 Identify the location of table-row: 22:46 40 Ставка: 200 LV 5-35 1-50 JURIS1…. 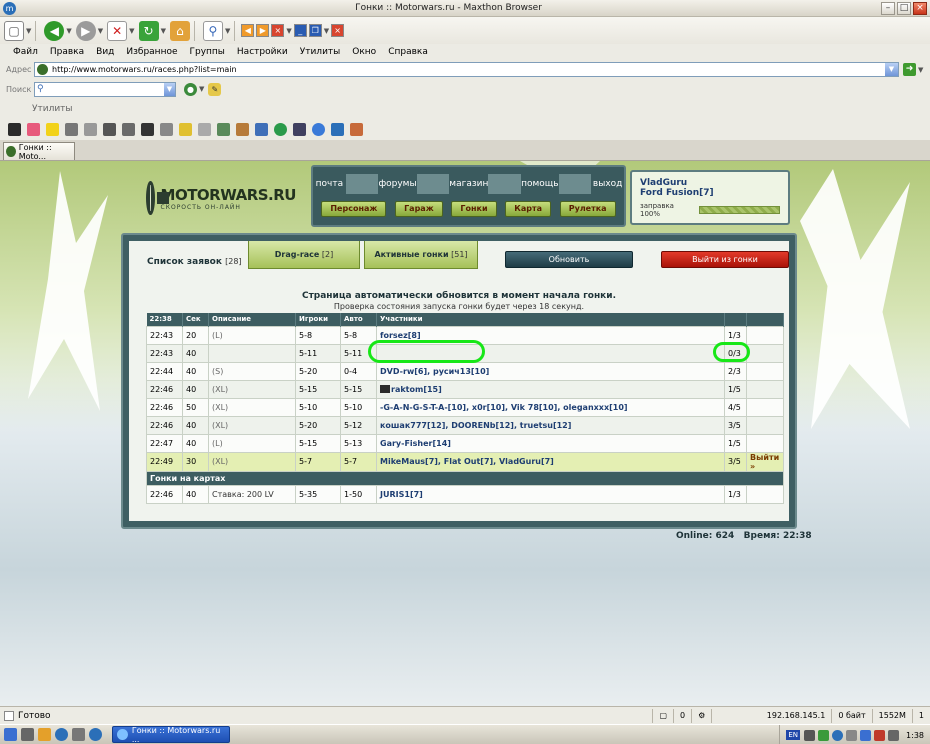
(465, 494).